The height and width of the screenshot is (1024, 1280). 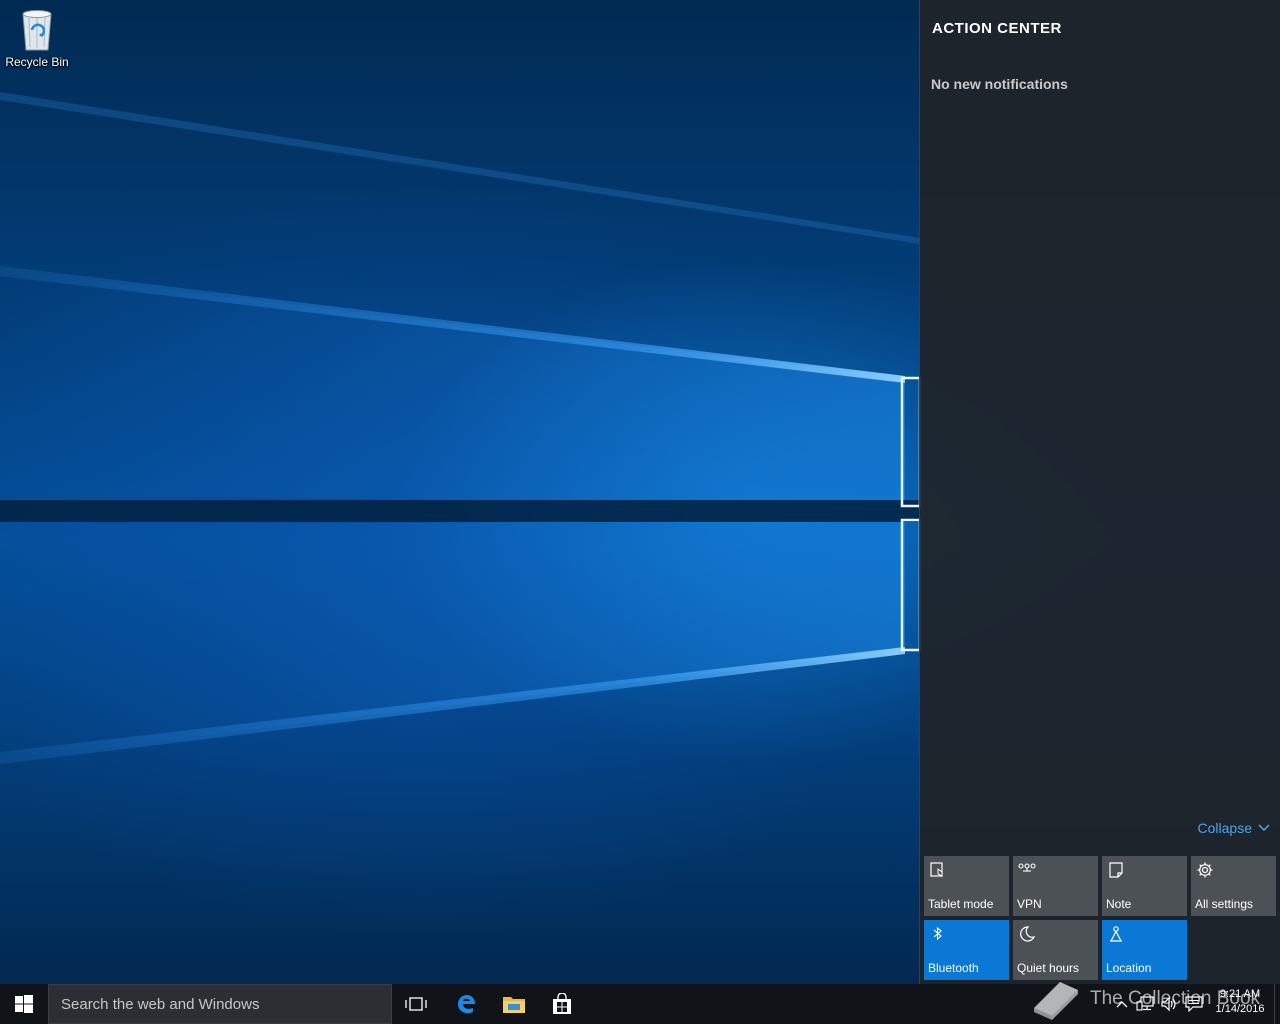 I want to click on task-view-button, so click(x=416, y=1004).